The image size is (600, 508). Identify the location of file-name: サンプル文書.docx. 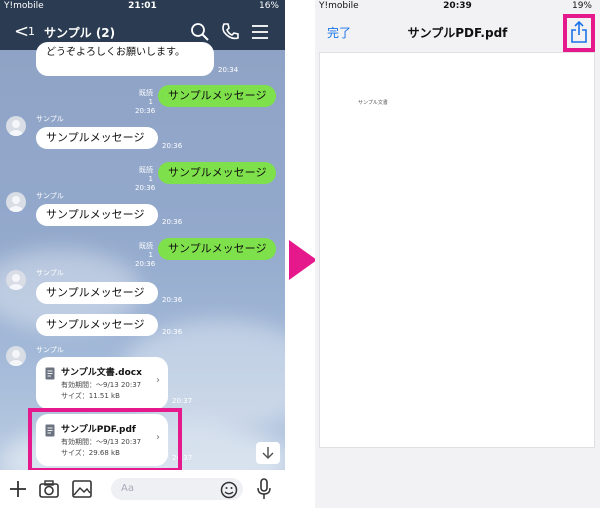
(101, 373).